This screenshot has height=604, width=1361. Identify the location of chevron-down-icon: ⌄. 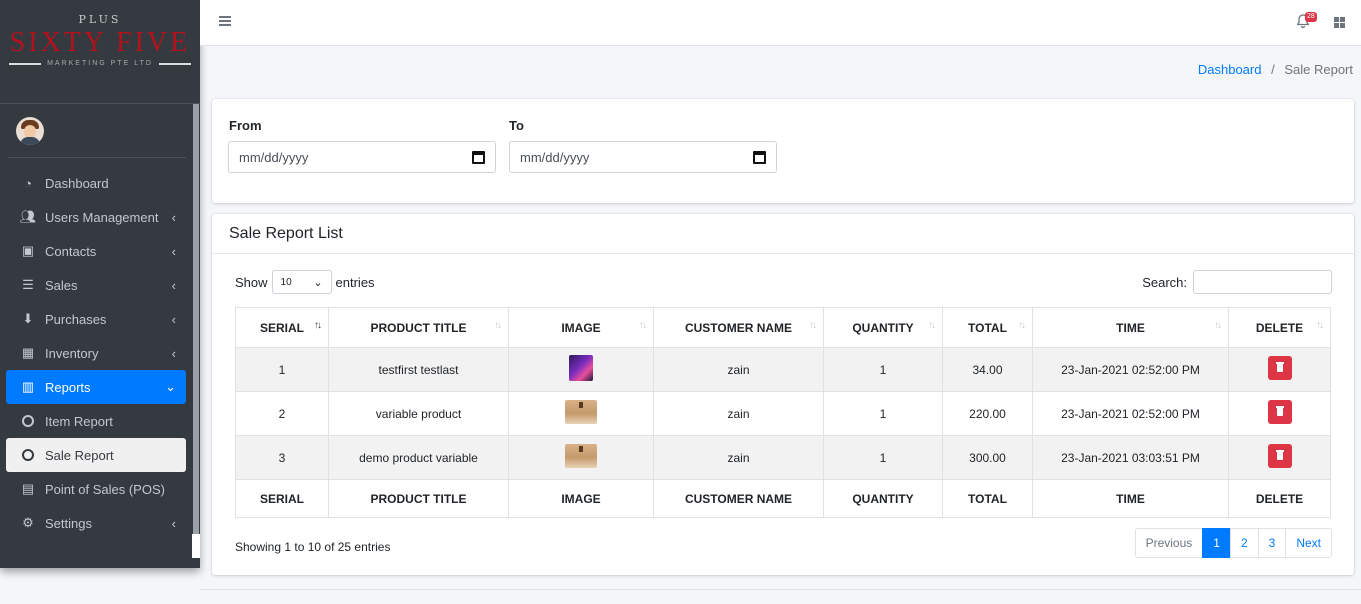
(170, 386).